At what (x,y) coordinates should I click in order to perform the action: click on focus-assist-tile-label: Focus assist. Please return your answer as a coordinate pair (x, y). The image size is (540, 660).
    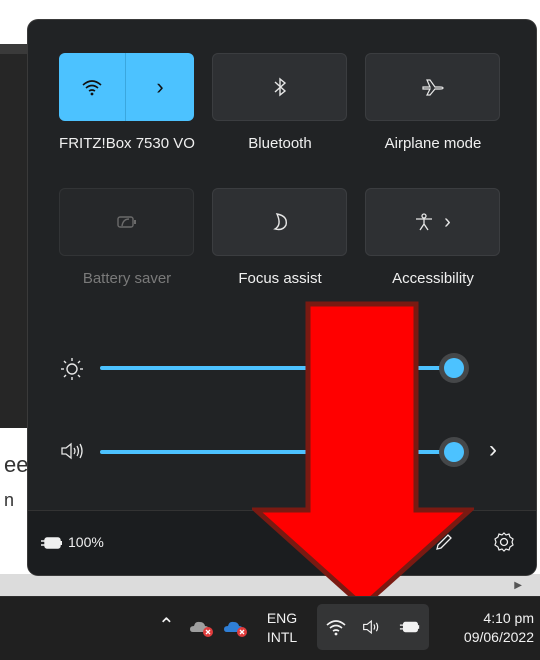
    Looking at the image, I should click on (280, 278).